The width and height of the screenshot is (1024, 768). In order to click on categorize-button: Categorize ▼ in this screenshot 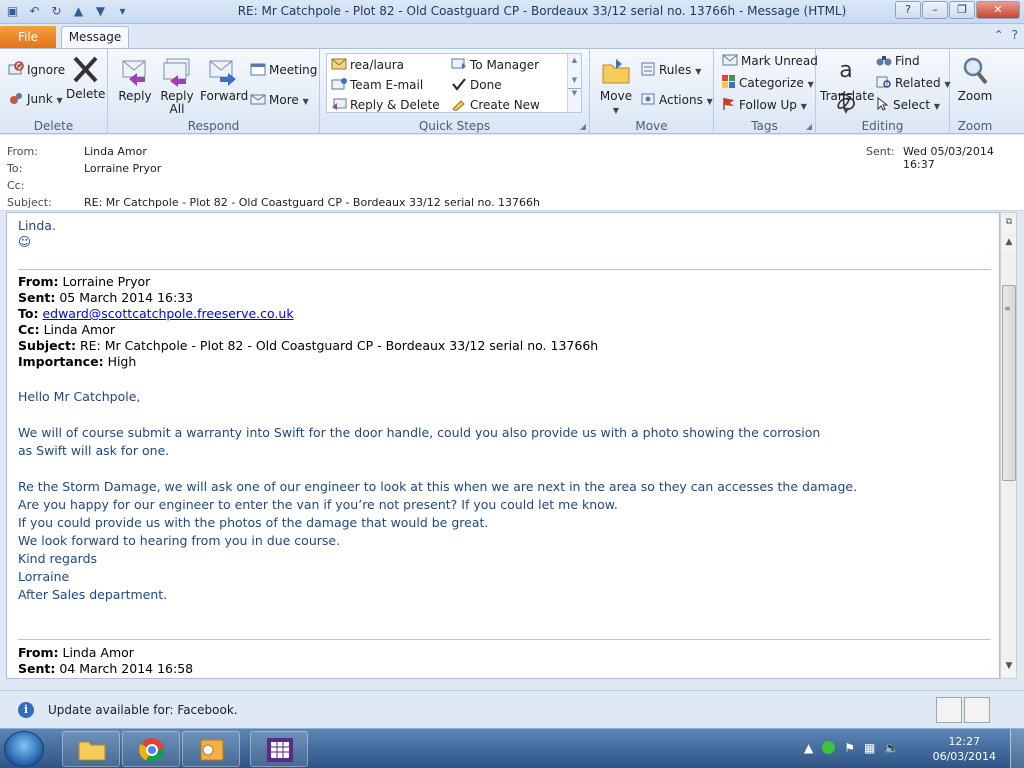, I will do `click(768, 83)`.